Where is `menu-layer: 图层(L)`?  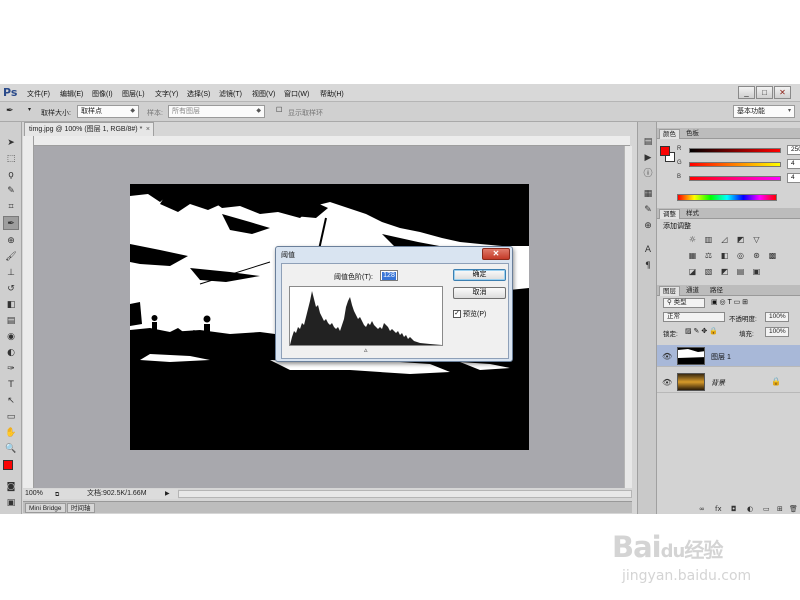
menu-layer: 图层(L) is located at coordinates (133, 94).